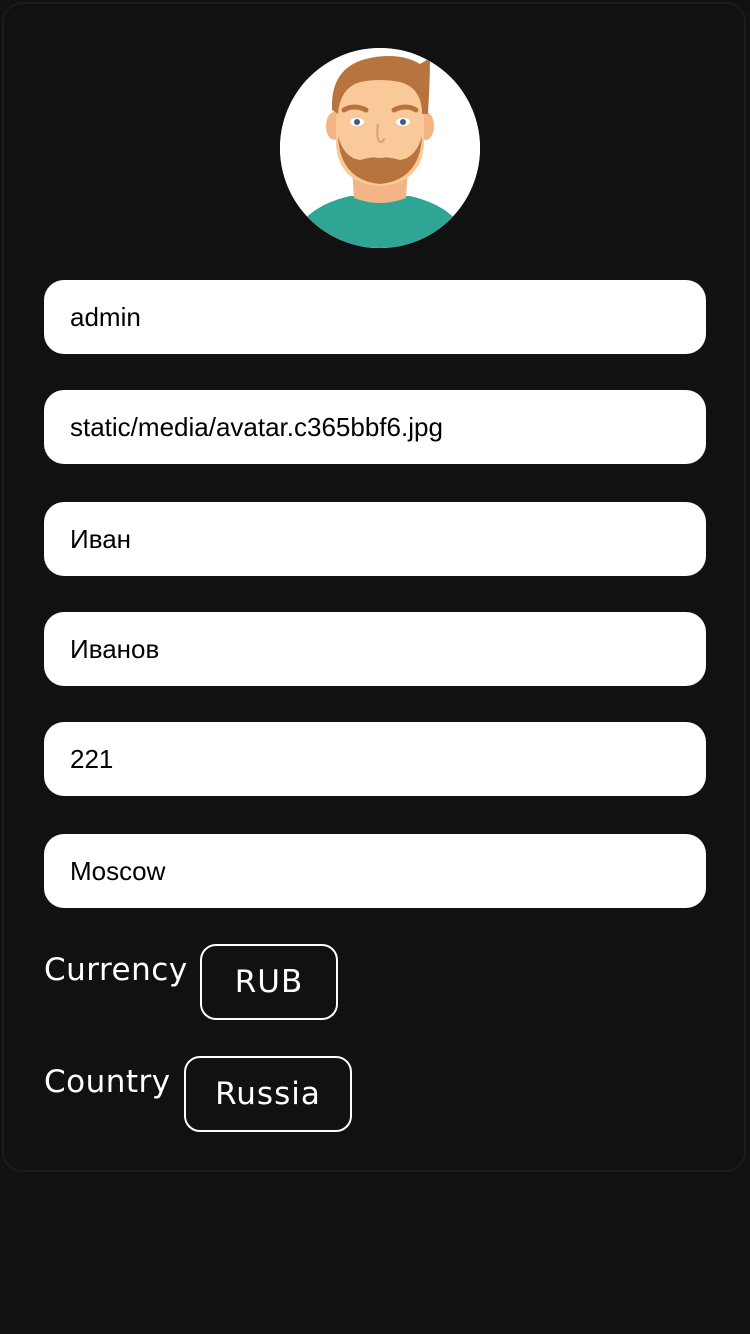 This screenshot has width=750, height=1334. Describe the element at coordinates (269, 982) in the screenshot. I see `currency-select-button: RUB` at that location.